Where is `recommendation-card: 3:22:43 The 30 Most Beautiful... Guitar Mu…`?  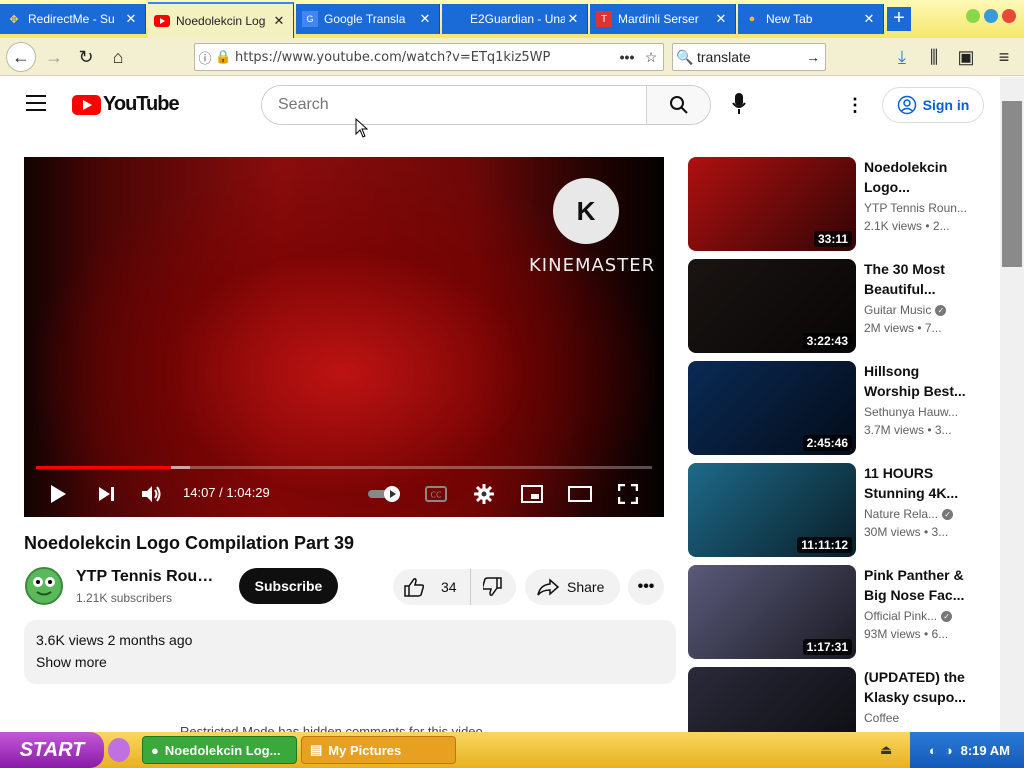 recommendation-card: 3:22:43 The 30 Most Beautiful... Guitar Mu… is located at coordinates (833, 306).